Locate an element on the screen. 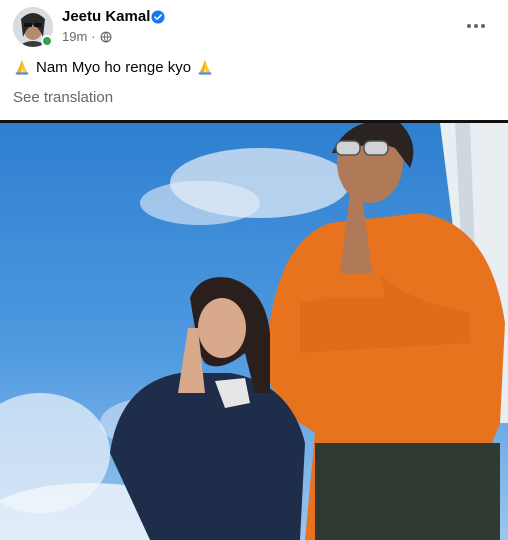 The image size is (508, 540). post-meta: 19m · is located at coordinates (87, 36).